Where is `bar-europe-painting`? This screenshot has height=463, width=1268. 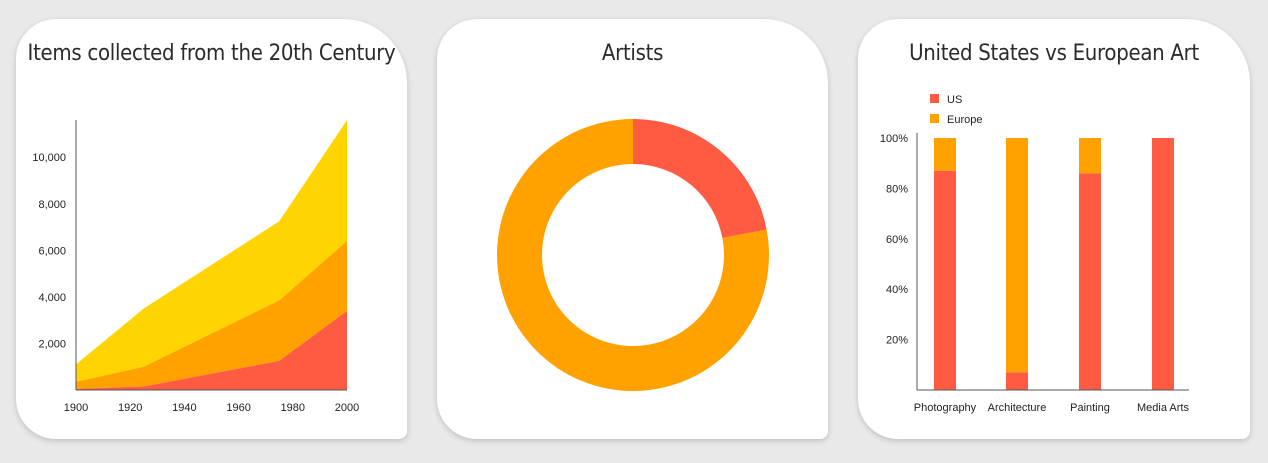
bar-europe-painting is located at coordinates (1090, 156).